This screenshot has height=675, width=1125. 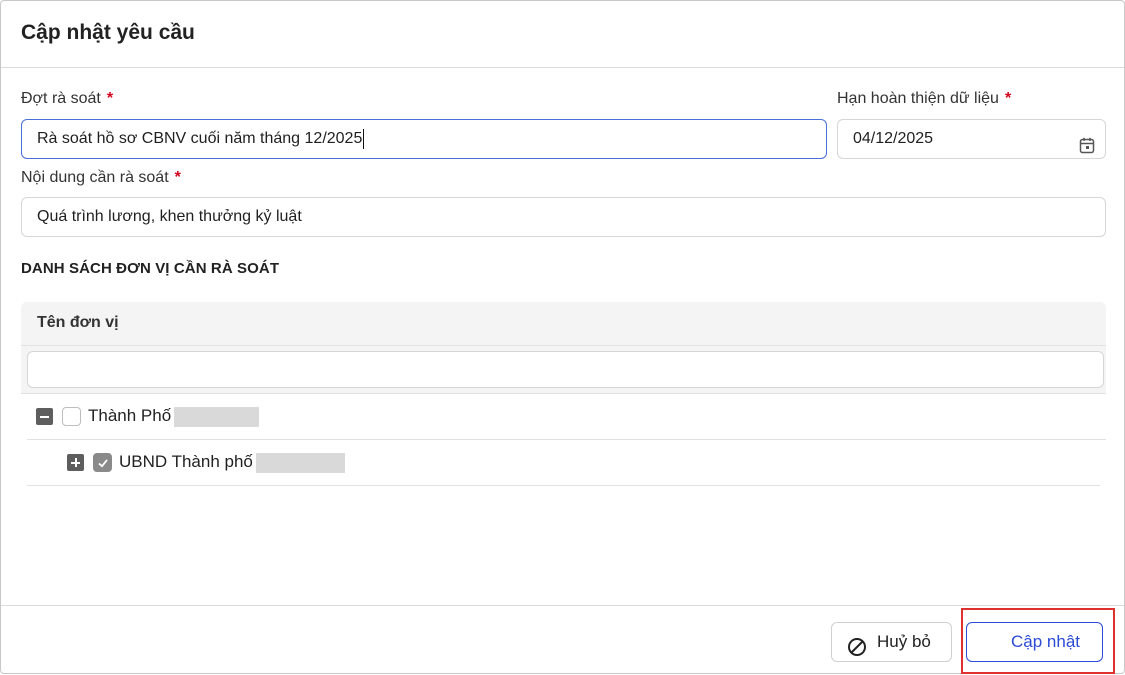 I want to click on dialog-footer: Huỷ bỏ Cập nhật, so click(x=562, y=640).